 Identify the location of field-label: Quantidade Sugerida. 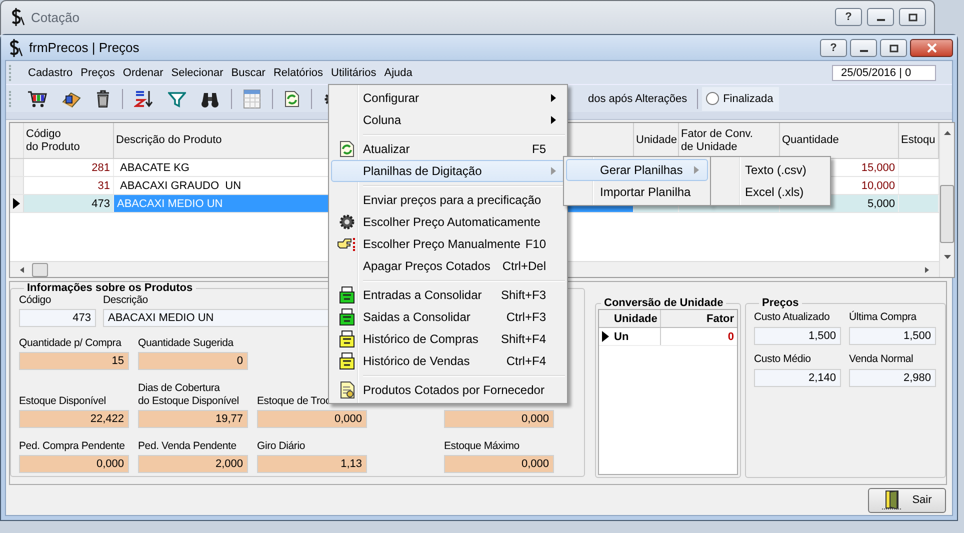
(186, 343).